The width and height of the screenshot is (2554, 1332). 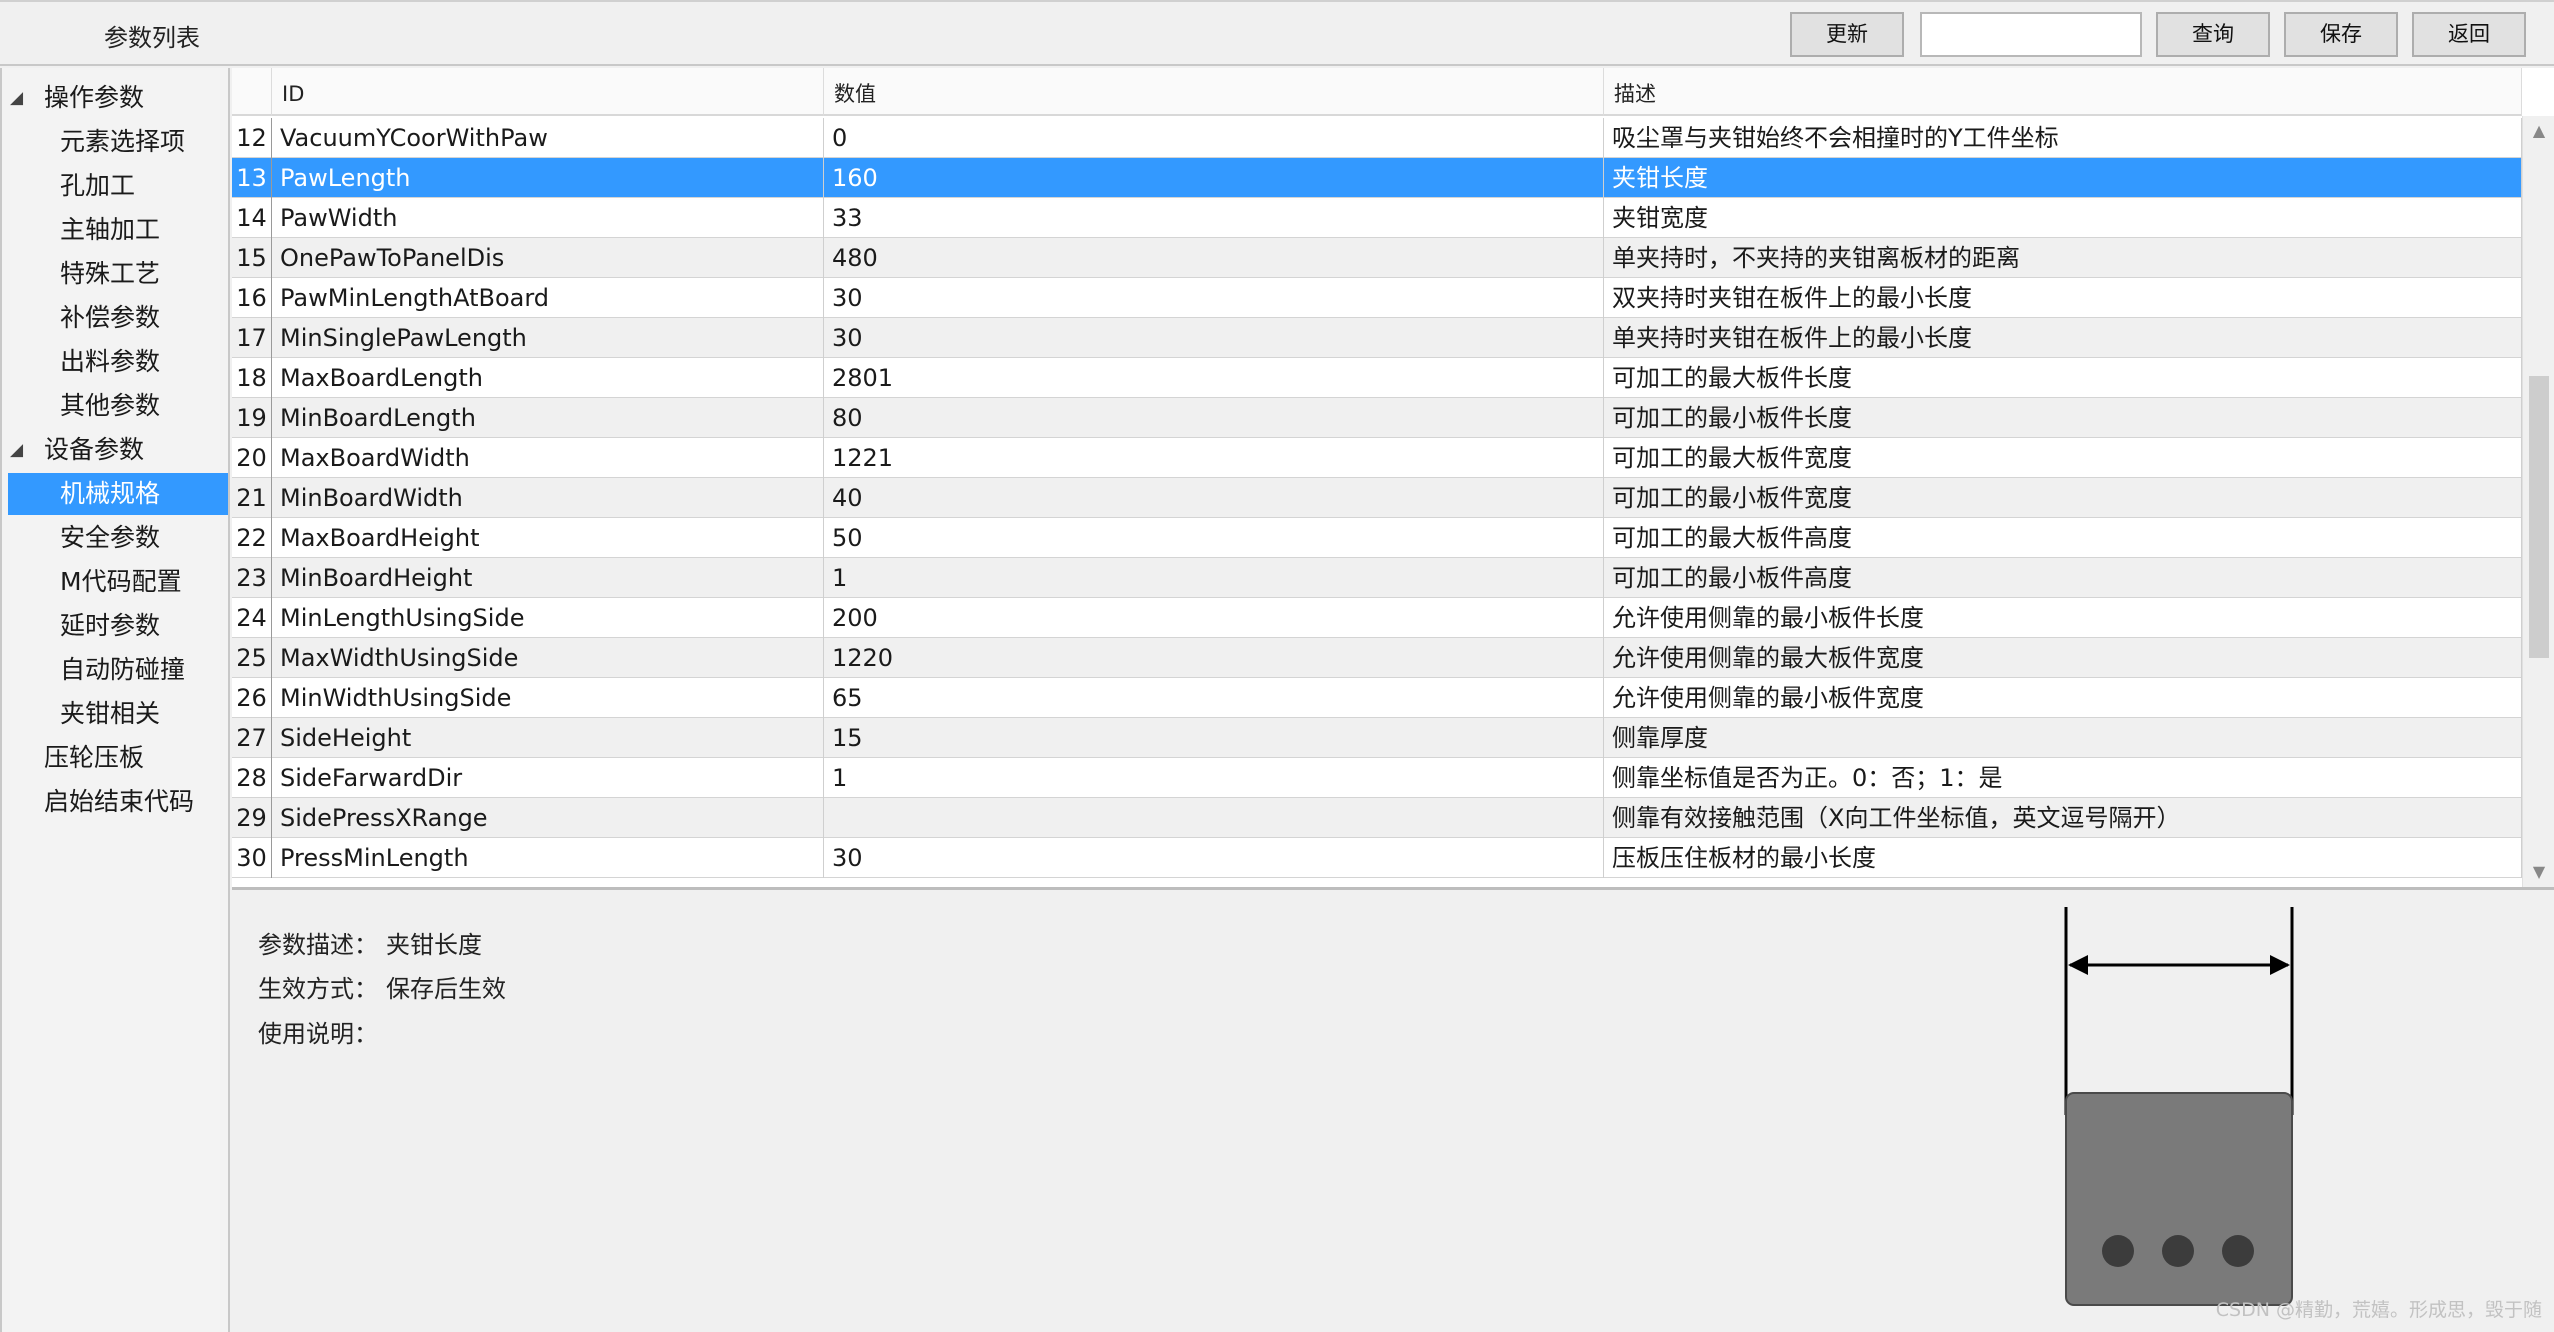 What do you see at coordinates (252, 578) in the screenshot?
I see `row-index: 23` at bounding box center [252, 578].